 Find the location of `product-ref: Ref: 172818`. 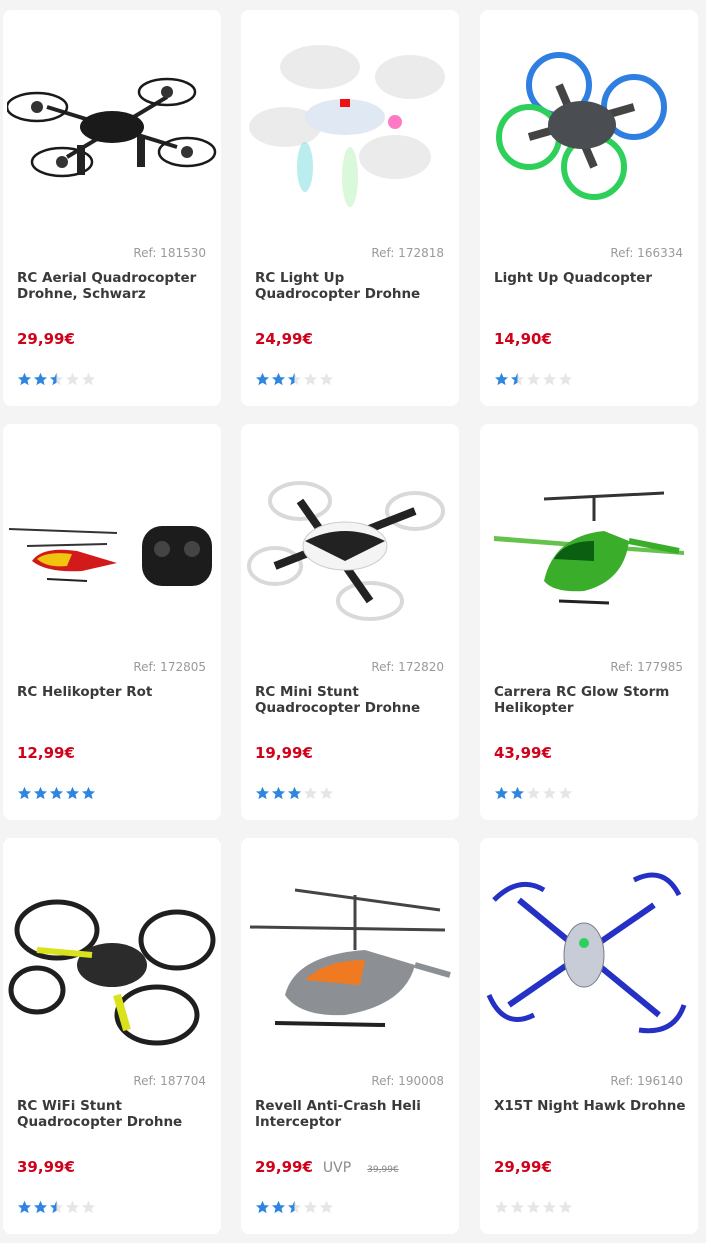

product-ref: Ref: 172818 is located at coordinates (407, 253).